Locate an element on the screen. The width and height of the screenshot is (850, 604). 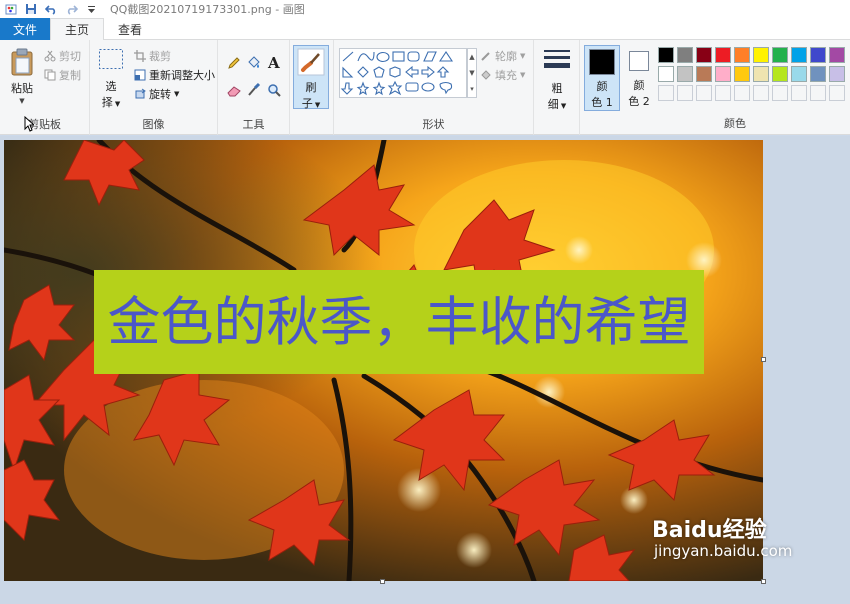
baidu-watermark: Baidu经验 is located at coordinates (709, 530).